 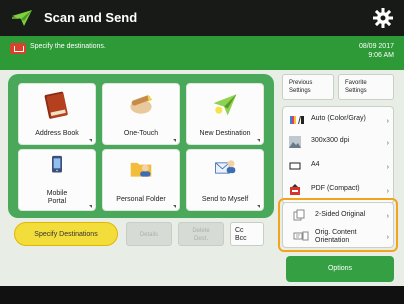 What do you see at coordinates (200, 239) in the screenshot?
I see `delete-dest-line2: Dest.` at bounding box center [200, 239].